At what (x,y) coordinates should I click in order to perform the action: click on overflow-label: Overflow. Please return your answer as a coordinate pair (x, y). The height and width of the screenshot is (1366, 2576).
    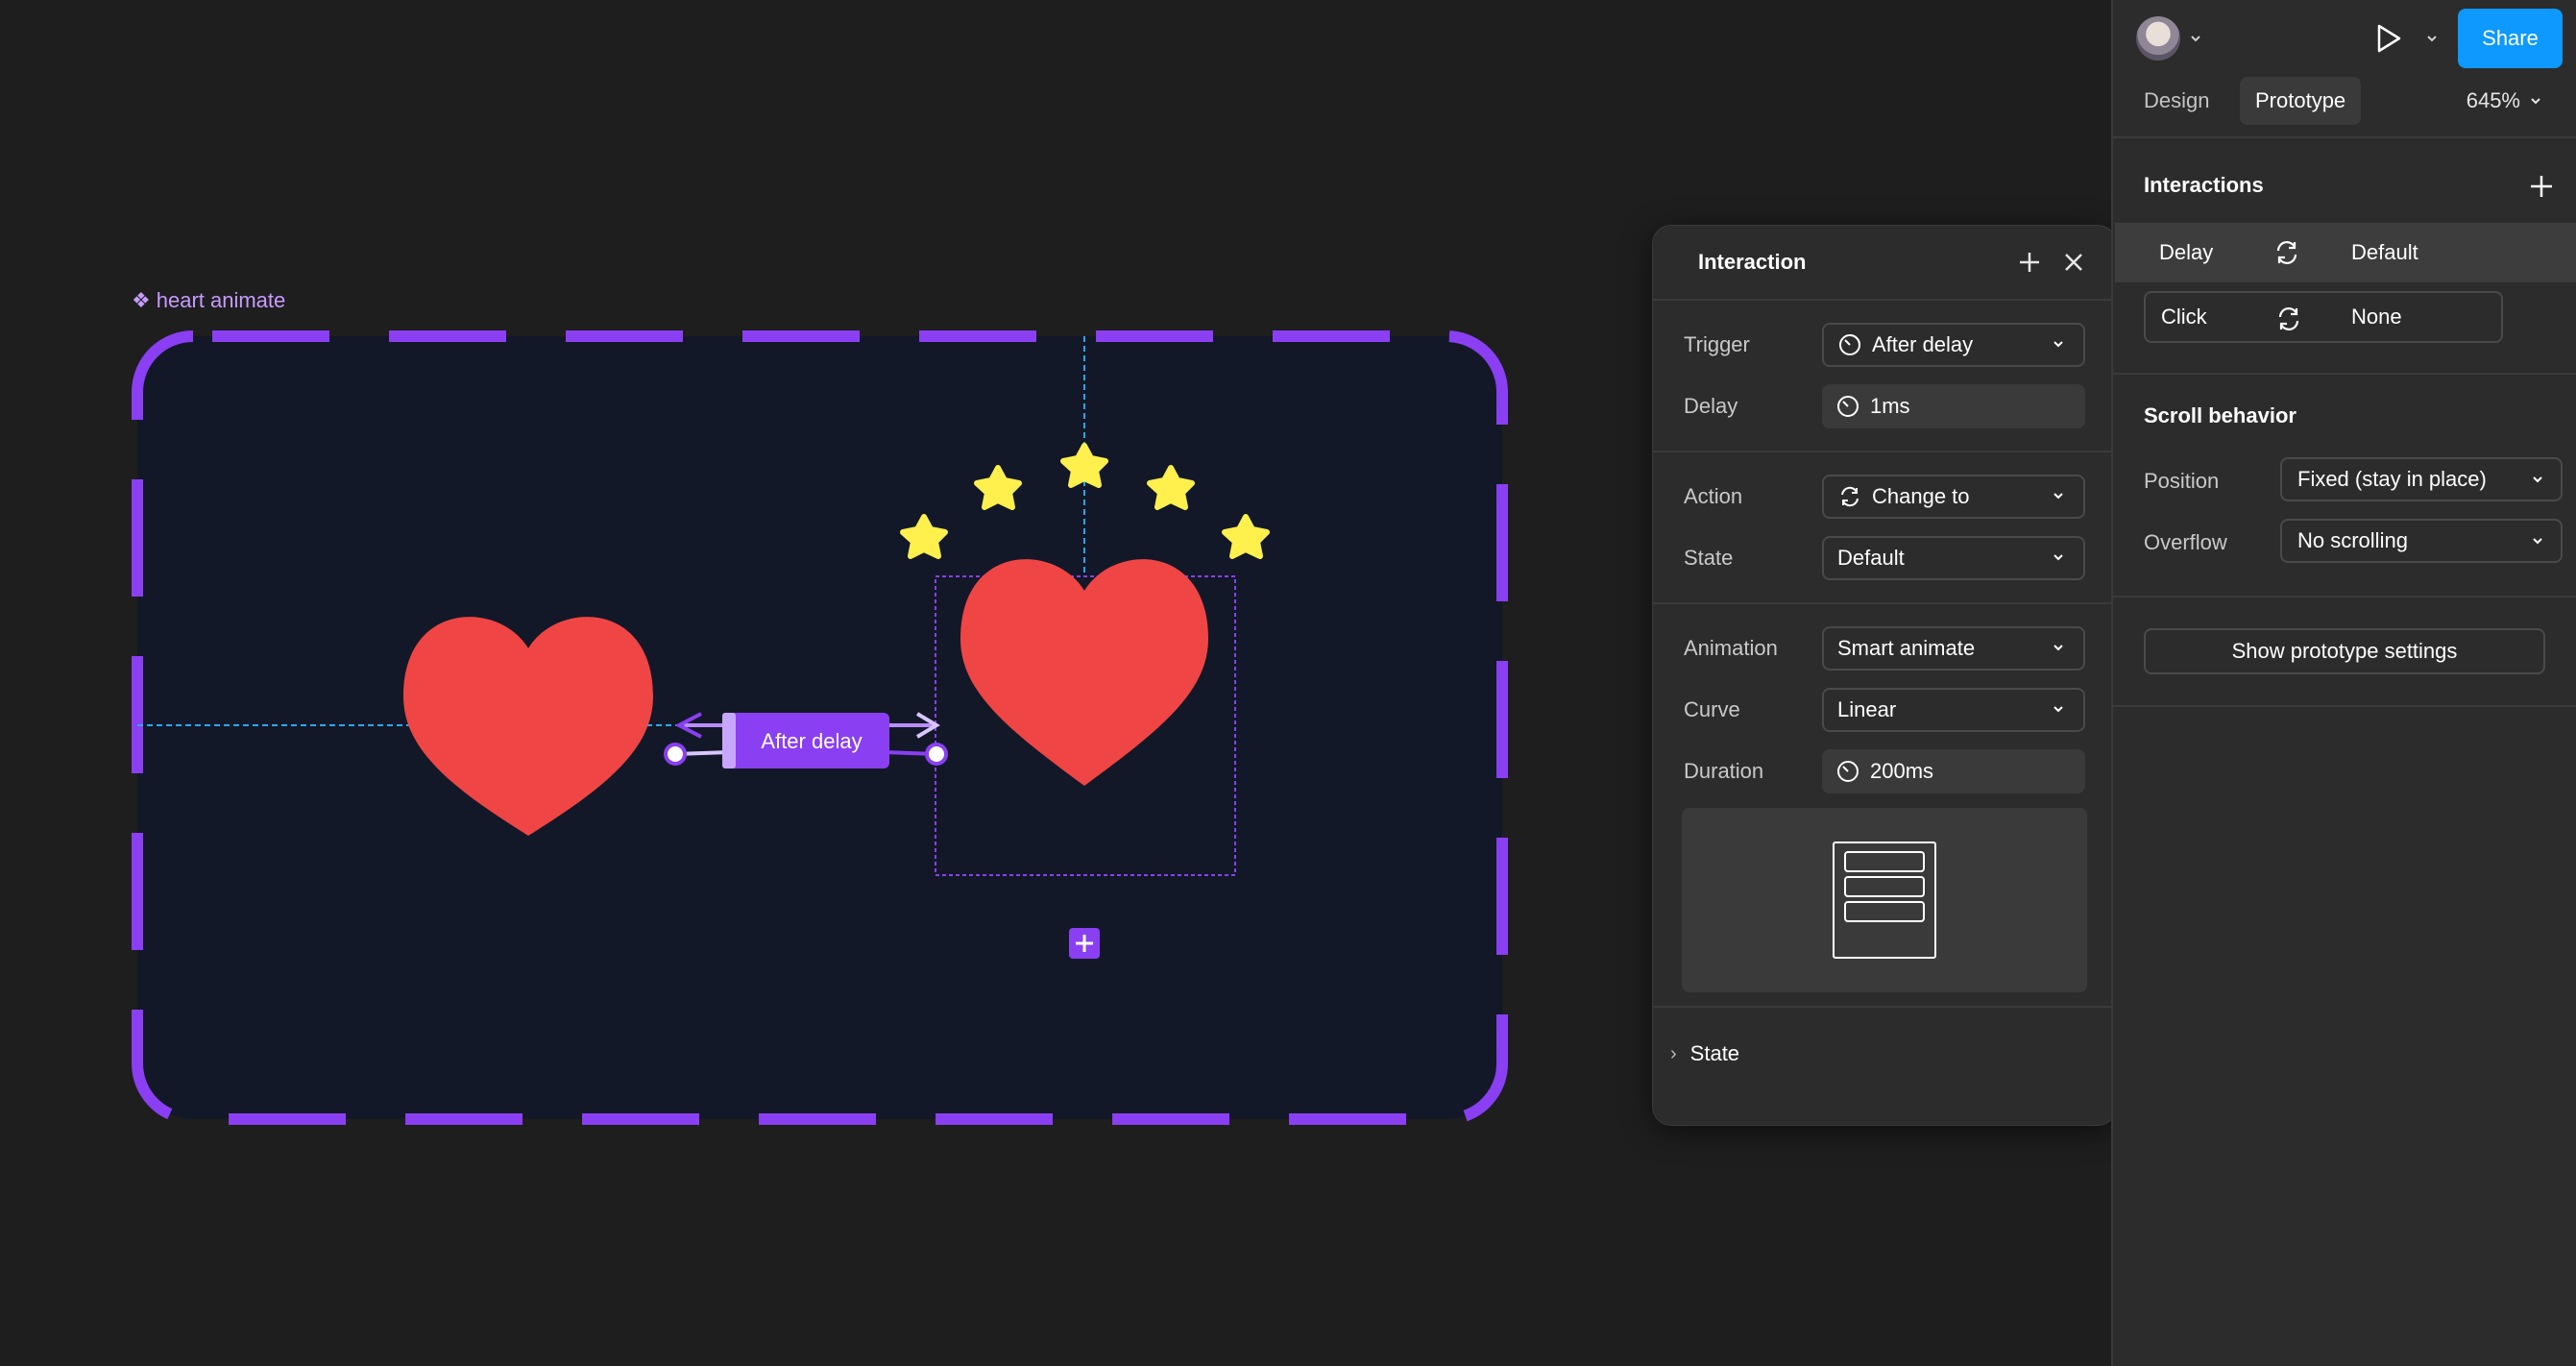
    Looking at the image, I should click on (2185, 542).